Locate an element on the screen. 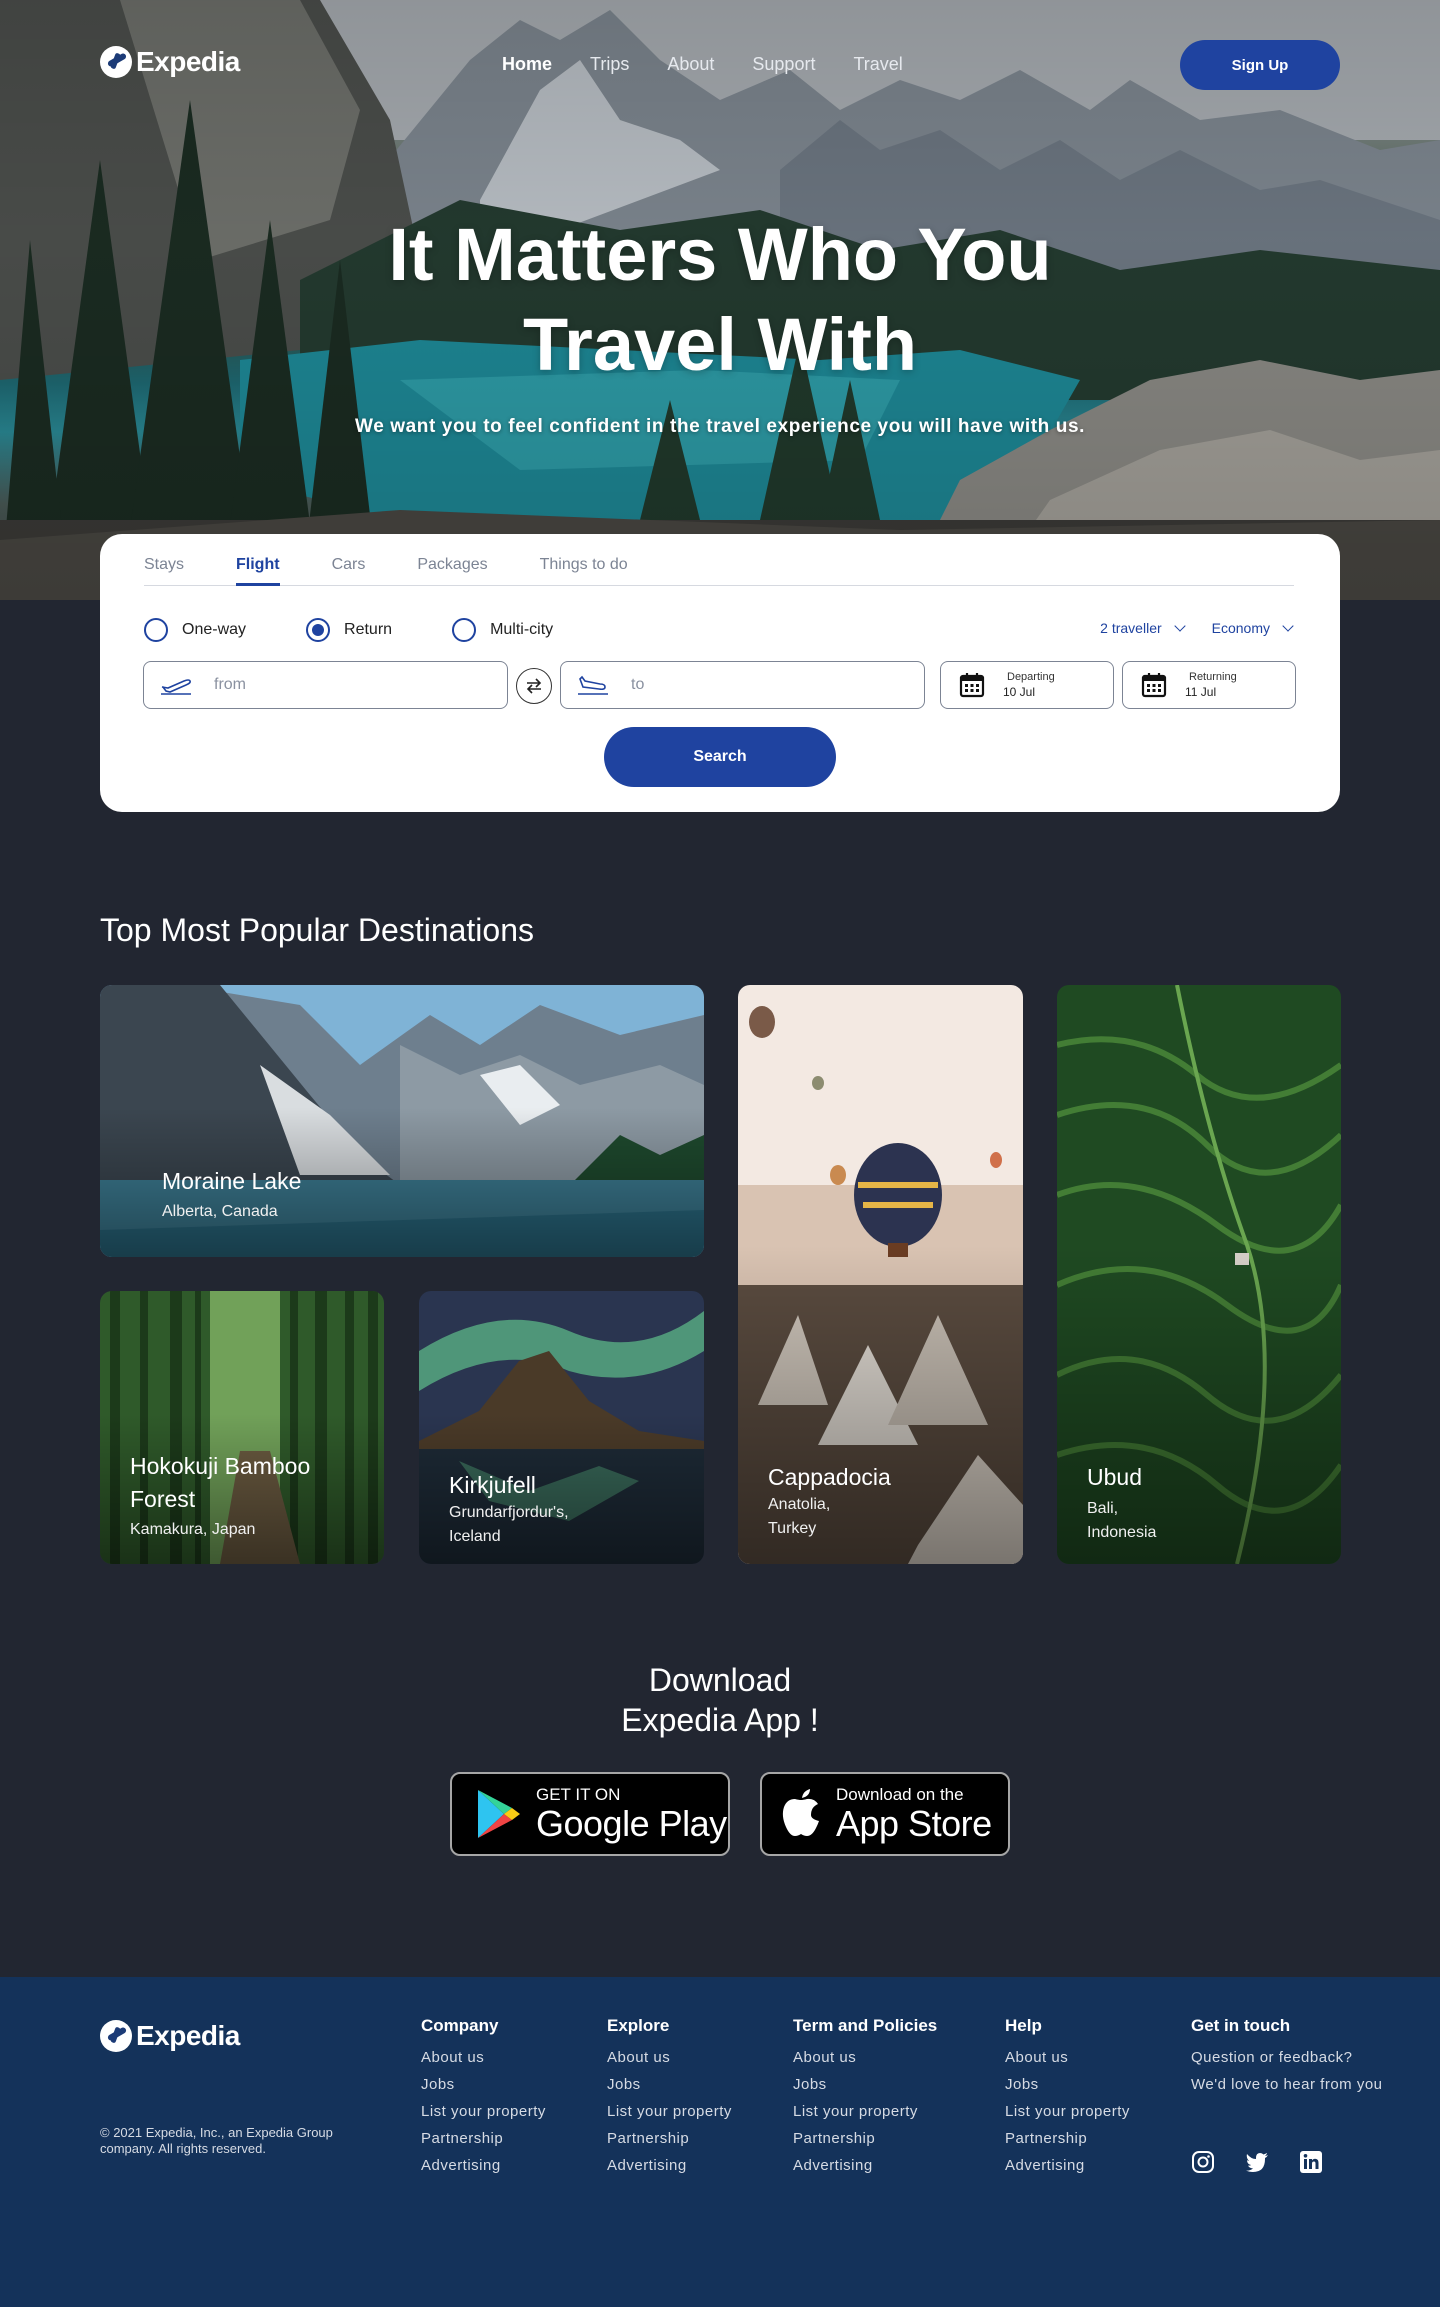  destination-location: Anatolia, Turkey is located at coordinates (799, 1516).